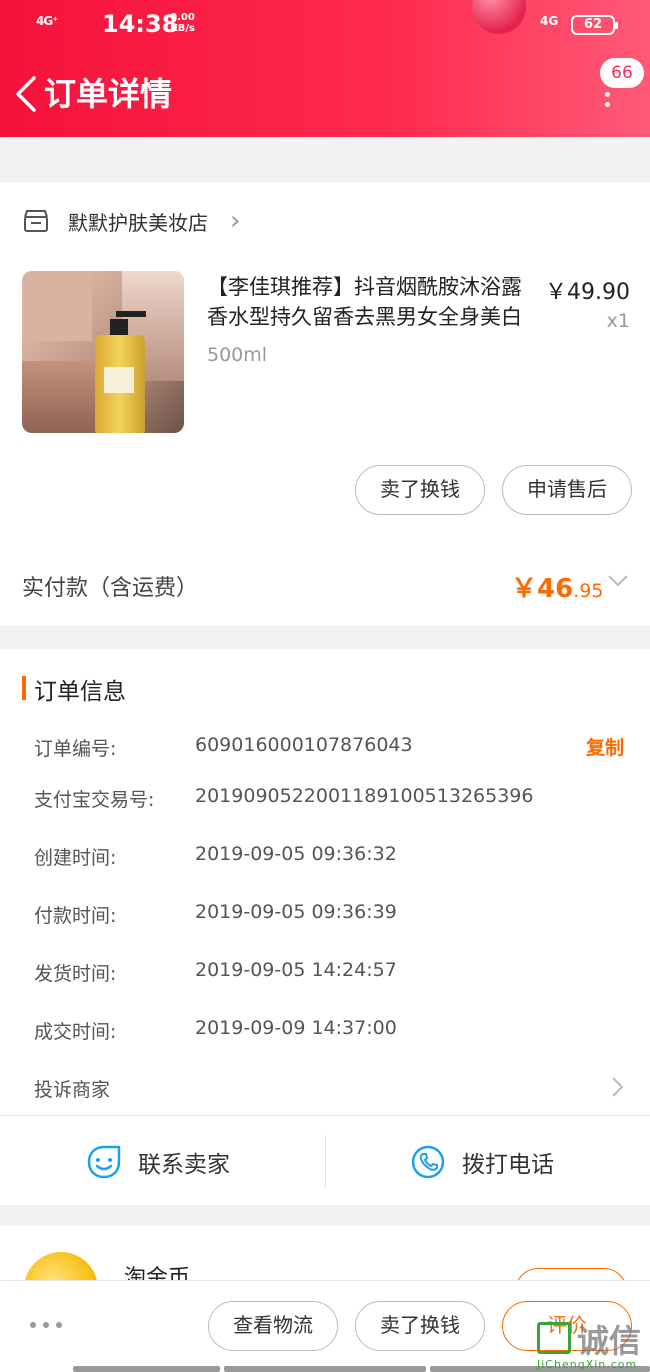 The width and height of the screenshot is (650, 1372). I want to click on request-aftersale-button: 申请售后, so click(567, 490).